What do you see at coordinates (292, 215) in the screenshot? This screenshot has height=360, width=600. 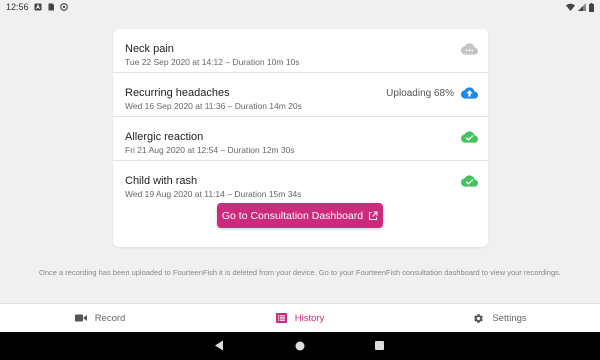 I see `dashboard-button-label: Go to Consultation Dashboard` at bounding box center [292, 215].